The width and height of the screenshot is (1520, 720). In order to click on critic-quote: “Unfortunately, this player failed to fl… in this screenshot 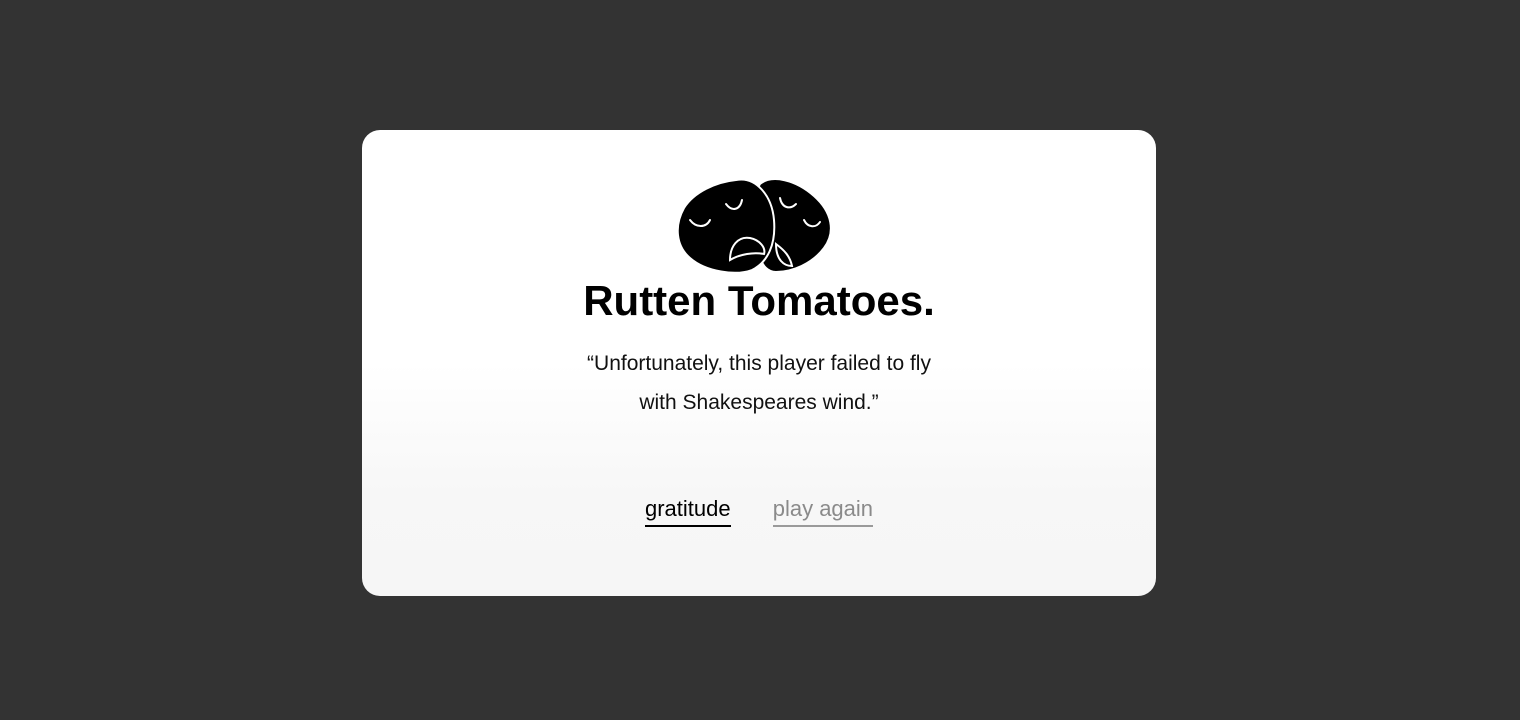, I will do `click(759, 383)`.